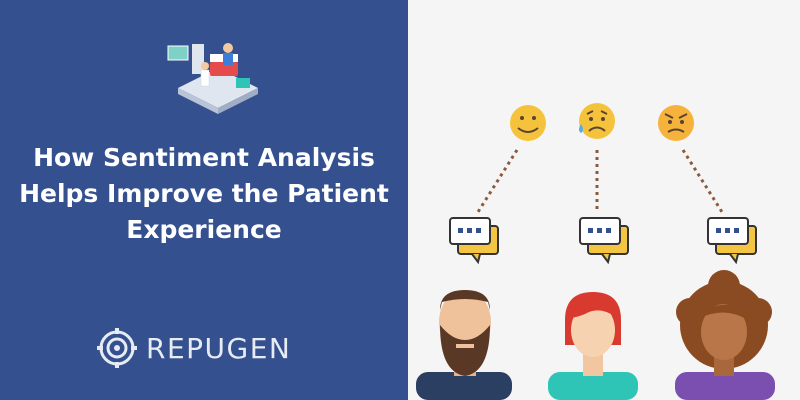  Describe the element at coordinates (725, 335) in the screenshot. I see `curly-hair-woman-avatar` at that location.